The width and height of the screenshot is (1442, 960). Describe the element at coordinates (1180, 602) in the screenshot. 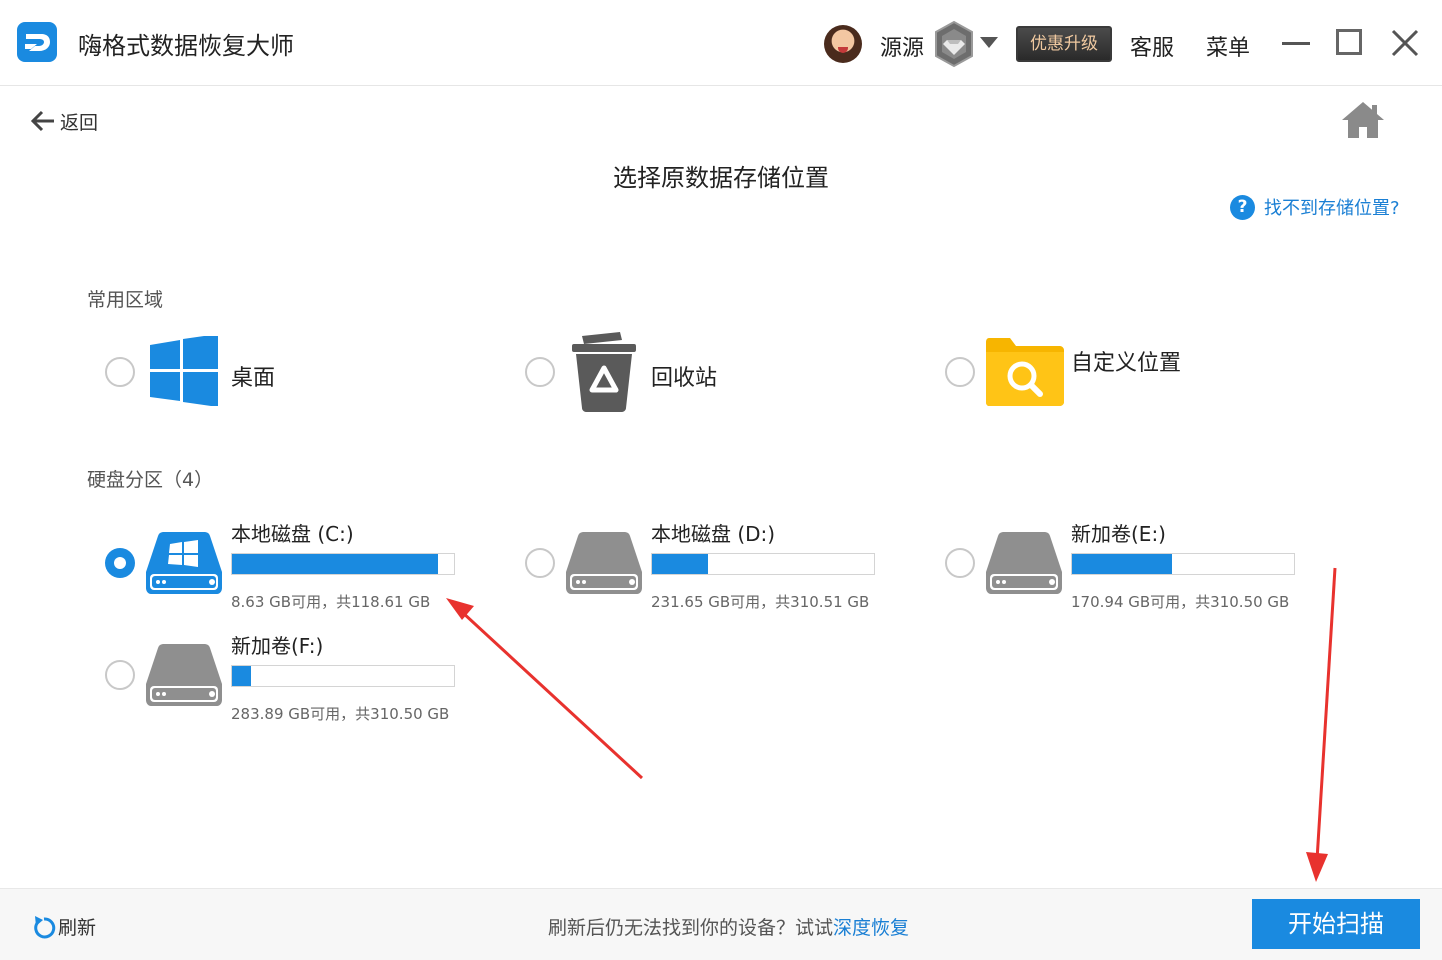

I see `drive-e-space: 170.94 GB可用，共310.50 GB` at that location.